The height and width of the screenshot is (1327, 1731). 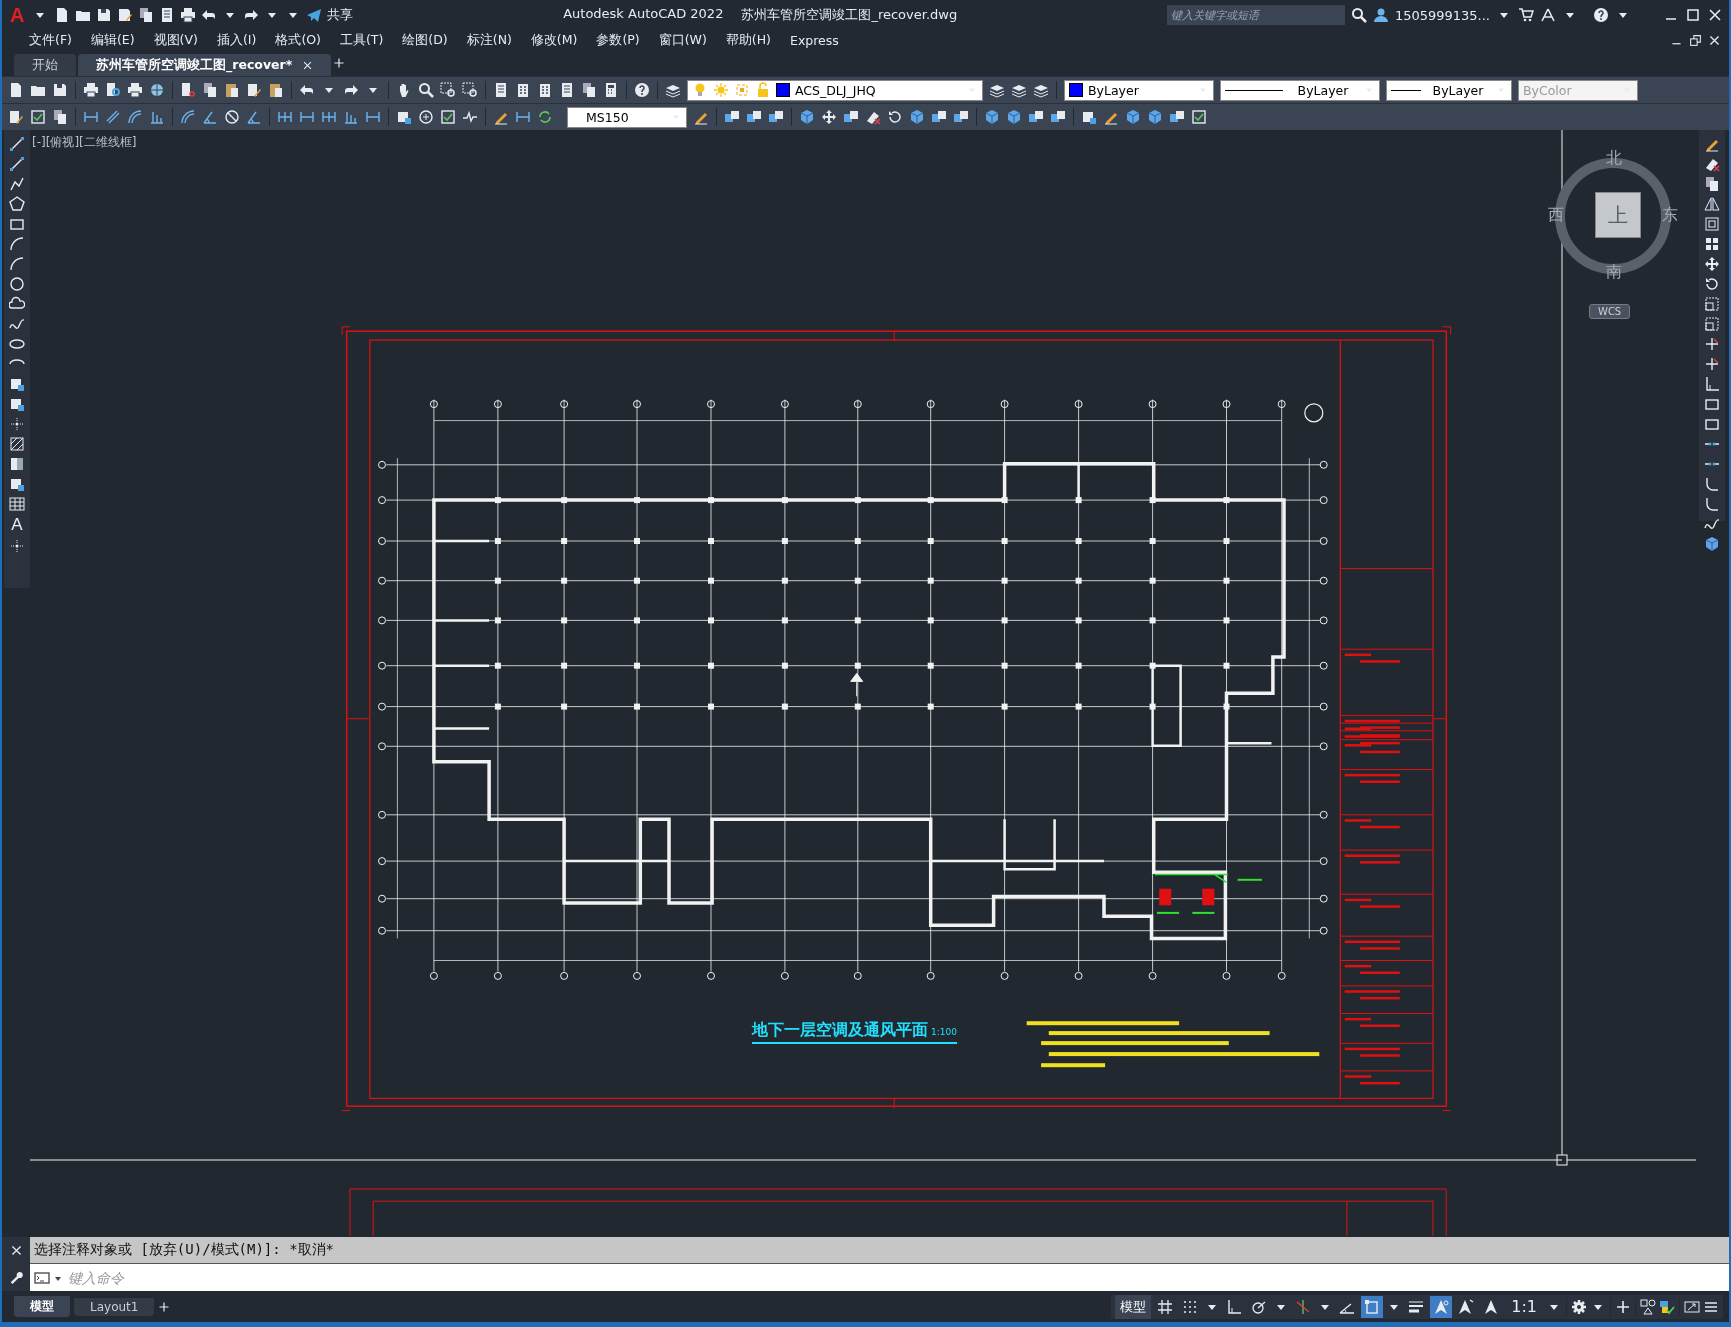 What do you see at coordinates (1712, 404) in the screenshot?
I see `rectangle-icon` at bounding box center [1712, 404].